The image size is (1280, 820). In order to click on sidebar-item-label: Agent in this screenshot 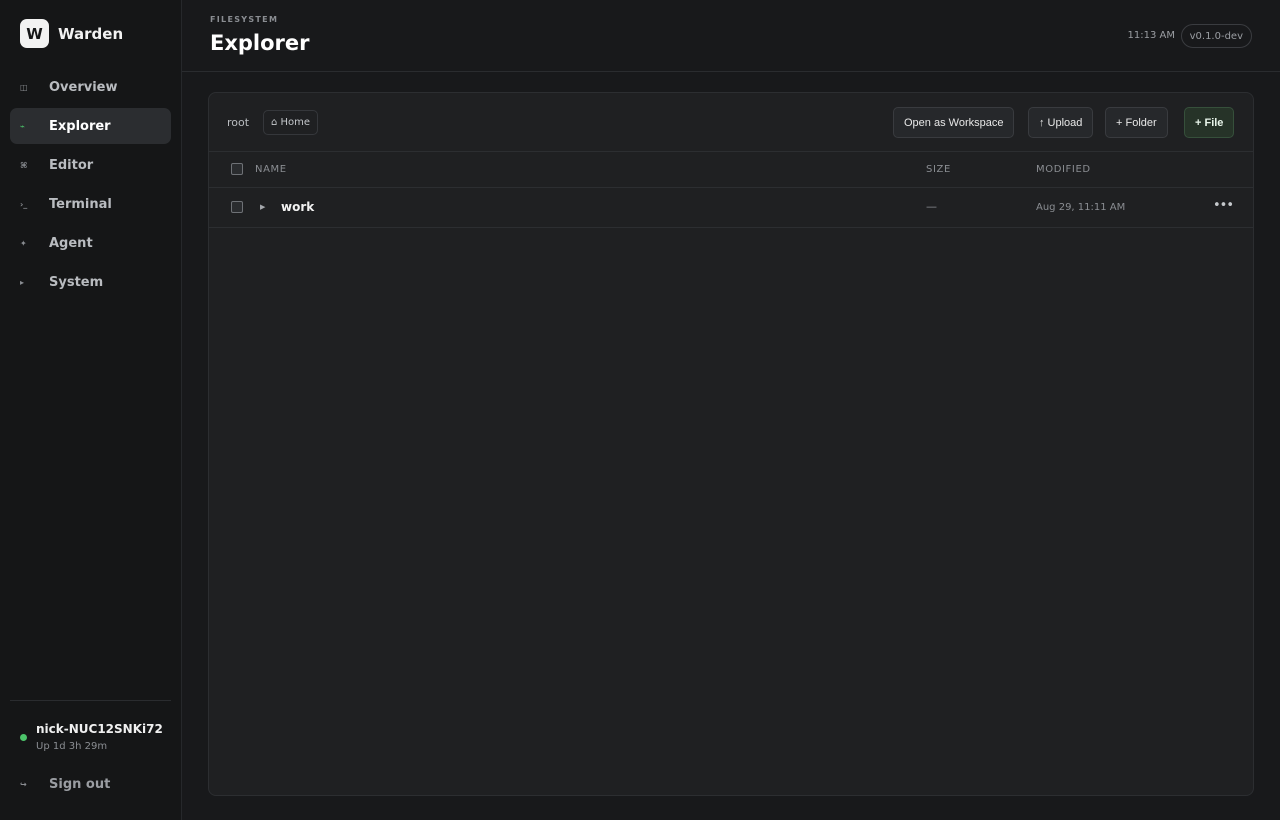, I will do `click(71, 243)`.